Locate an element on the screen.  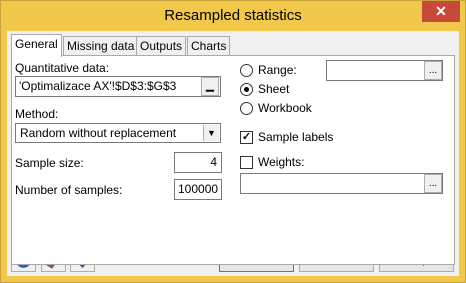
number-of-samples-field: 100000 is located at coordinates (198, 189).